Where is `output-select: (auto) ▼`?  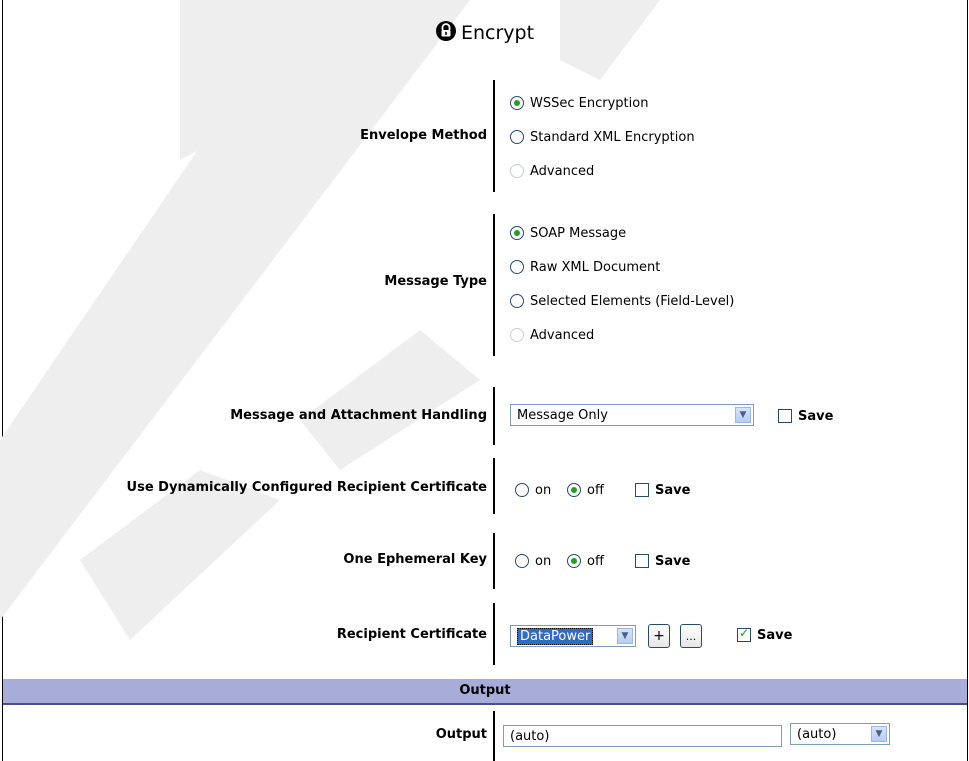
output-select: (auto) ▼ is located at coordinates (840, 734).